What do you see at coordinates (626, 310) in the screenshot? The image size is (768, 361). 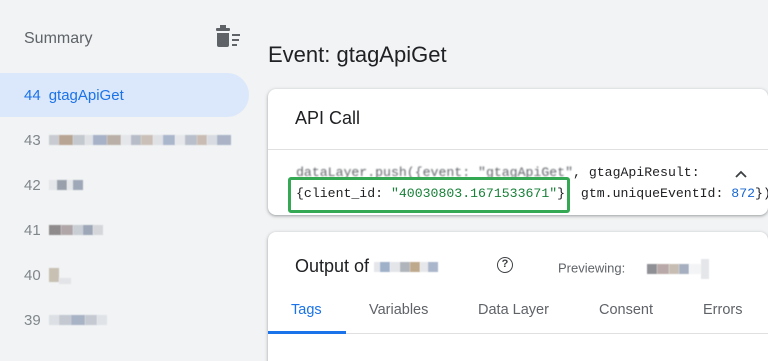 I see `tab-consent: Consent` at bounding box center [626, 310].